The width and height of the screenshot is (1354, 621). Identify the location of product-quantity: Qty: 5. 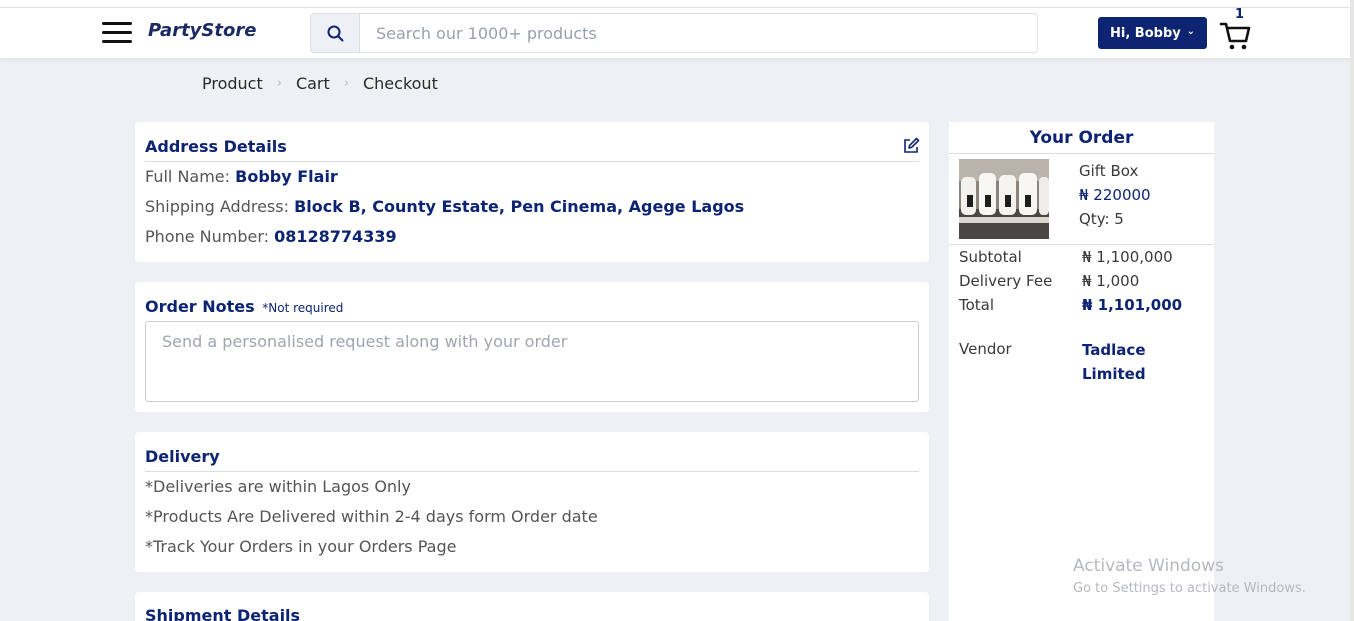
(1101, 219).